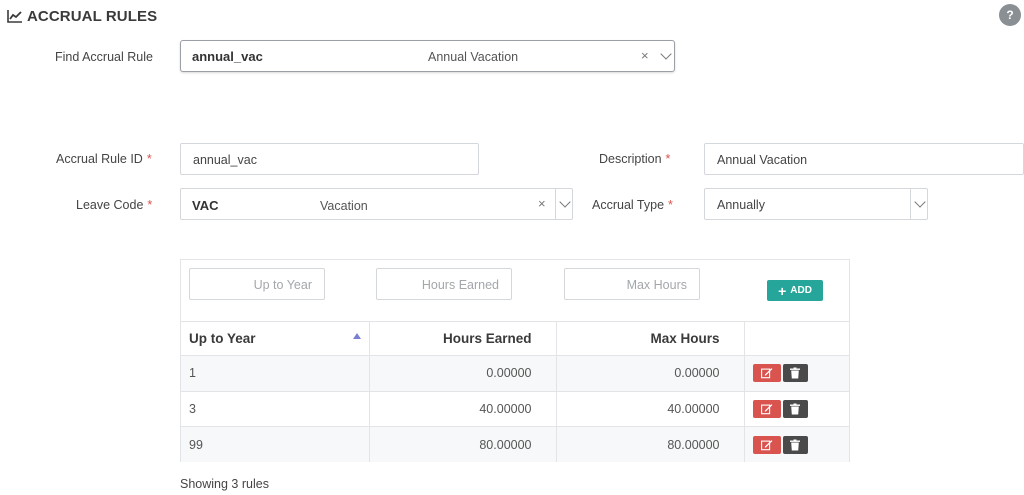  I want to click on find-rule-description: Annual Vacation, so click(473, 57).